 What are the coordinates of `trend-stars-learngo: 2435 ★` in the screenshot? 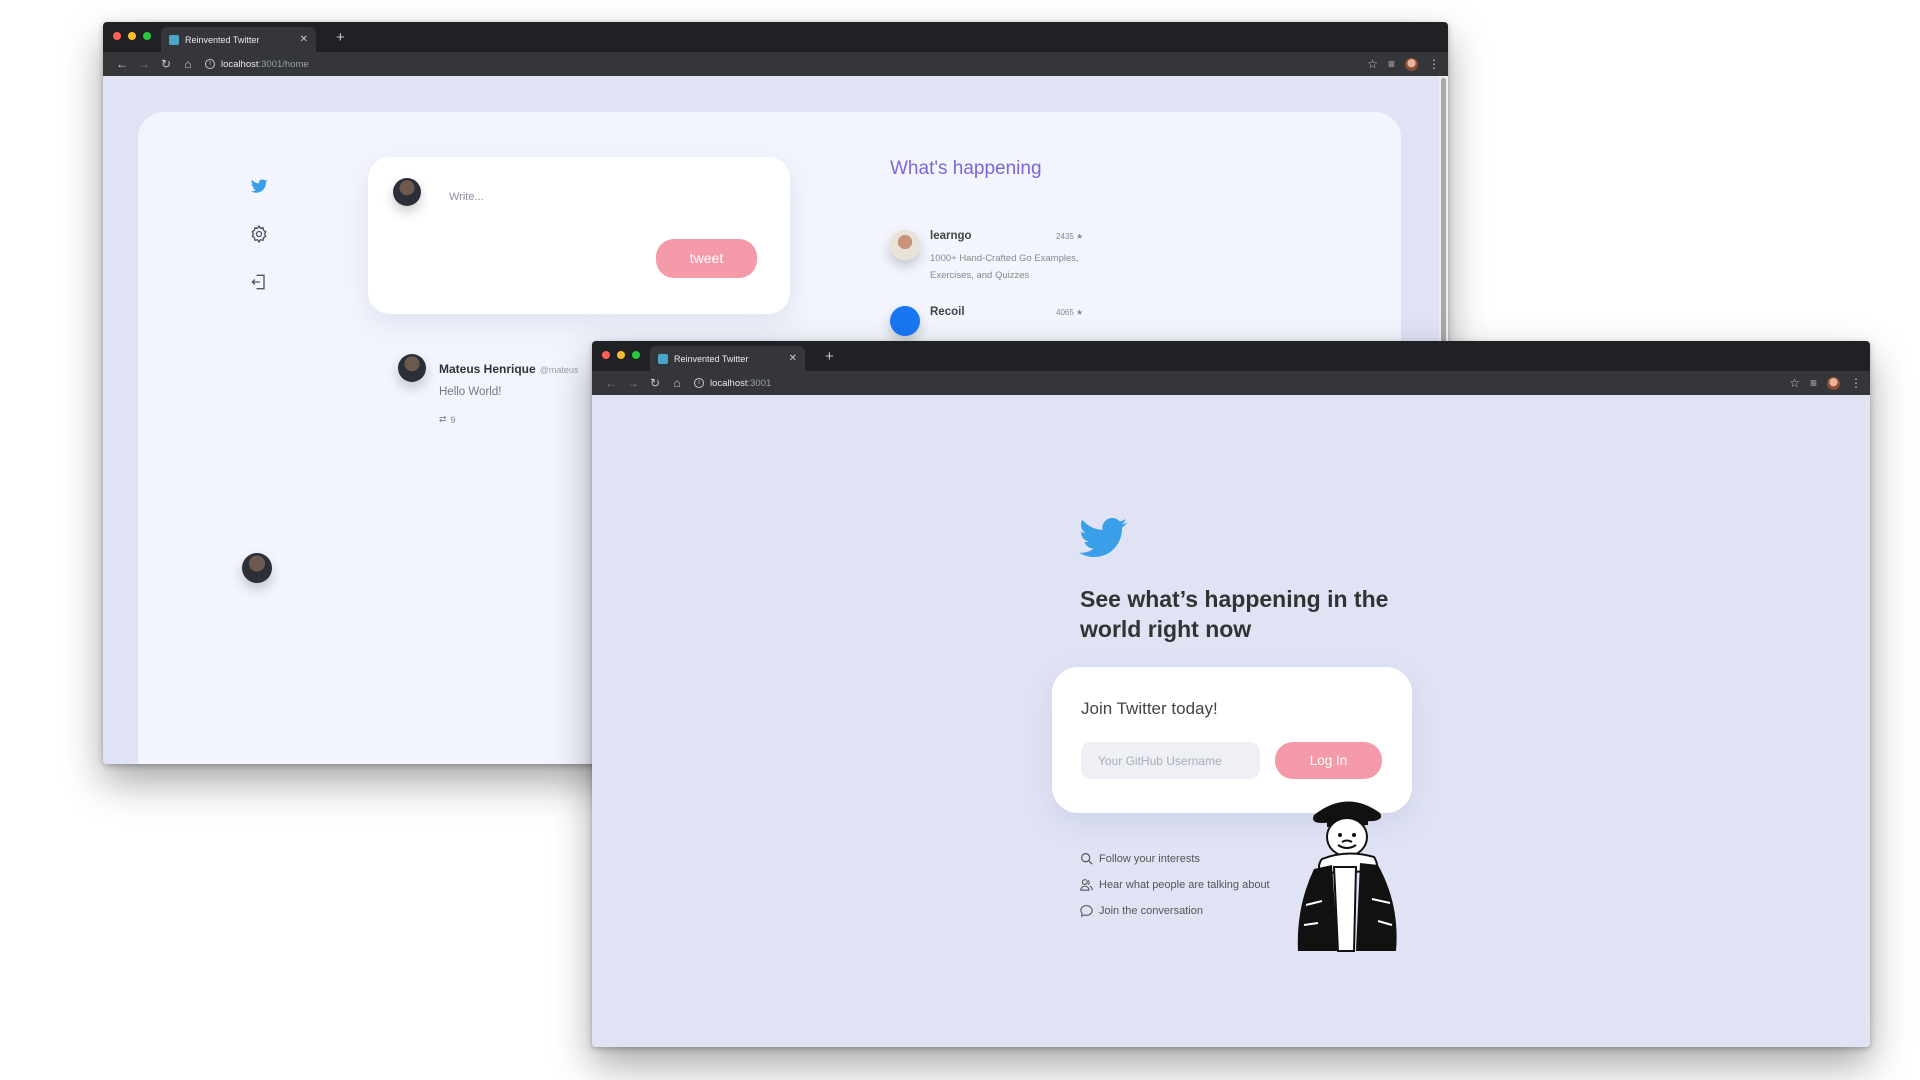 It's located at (1069, 236).